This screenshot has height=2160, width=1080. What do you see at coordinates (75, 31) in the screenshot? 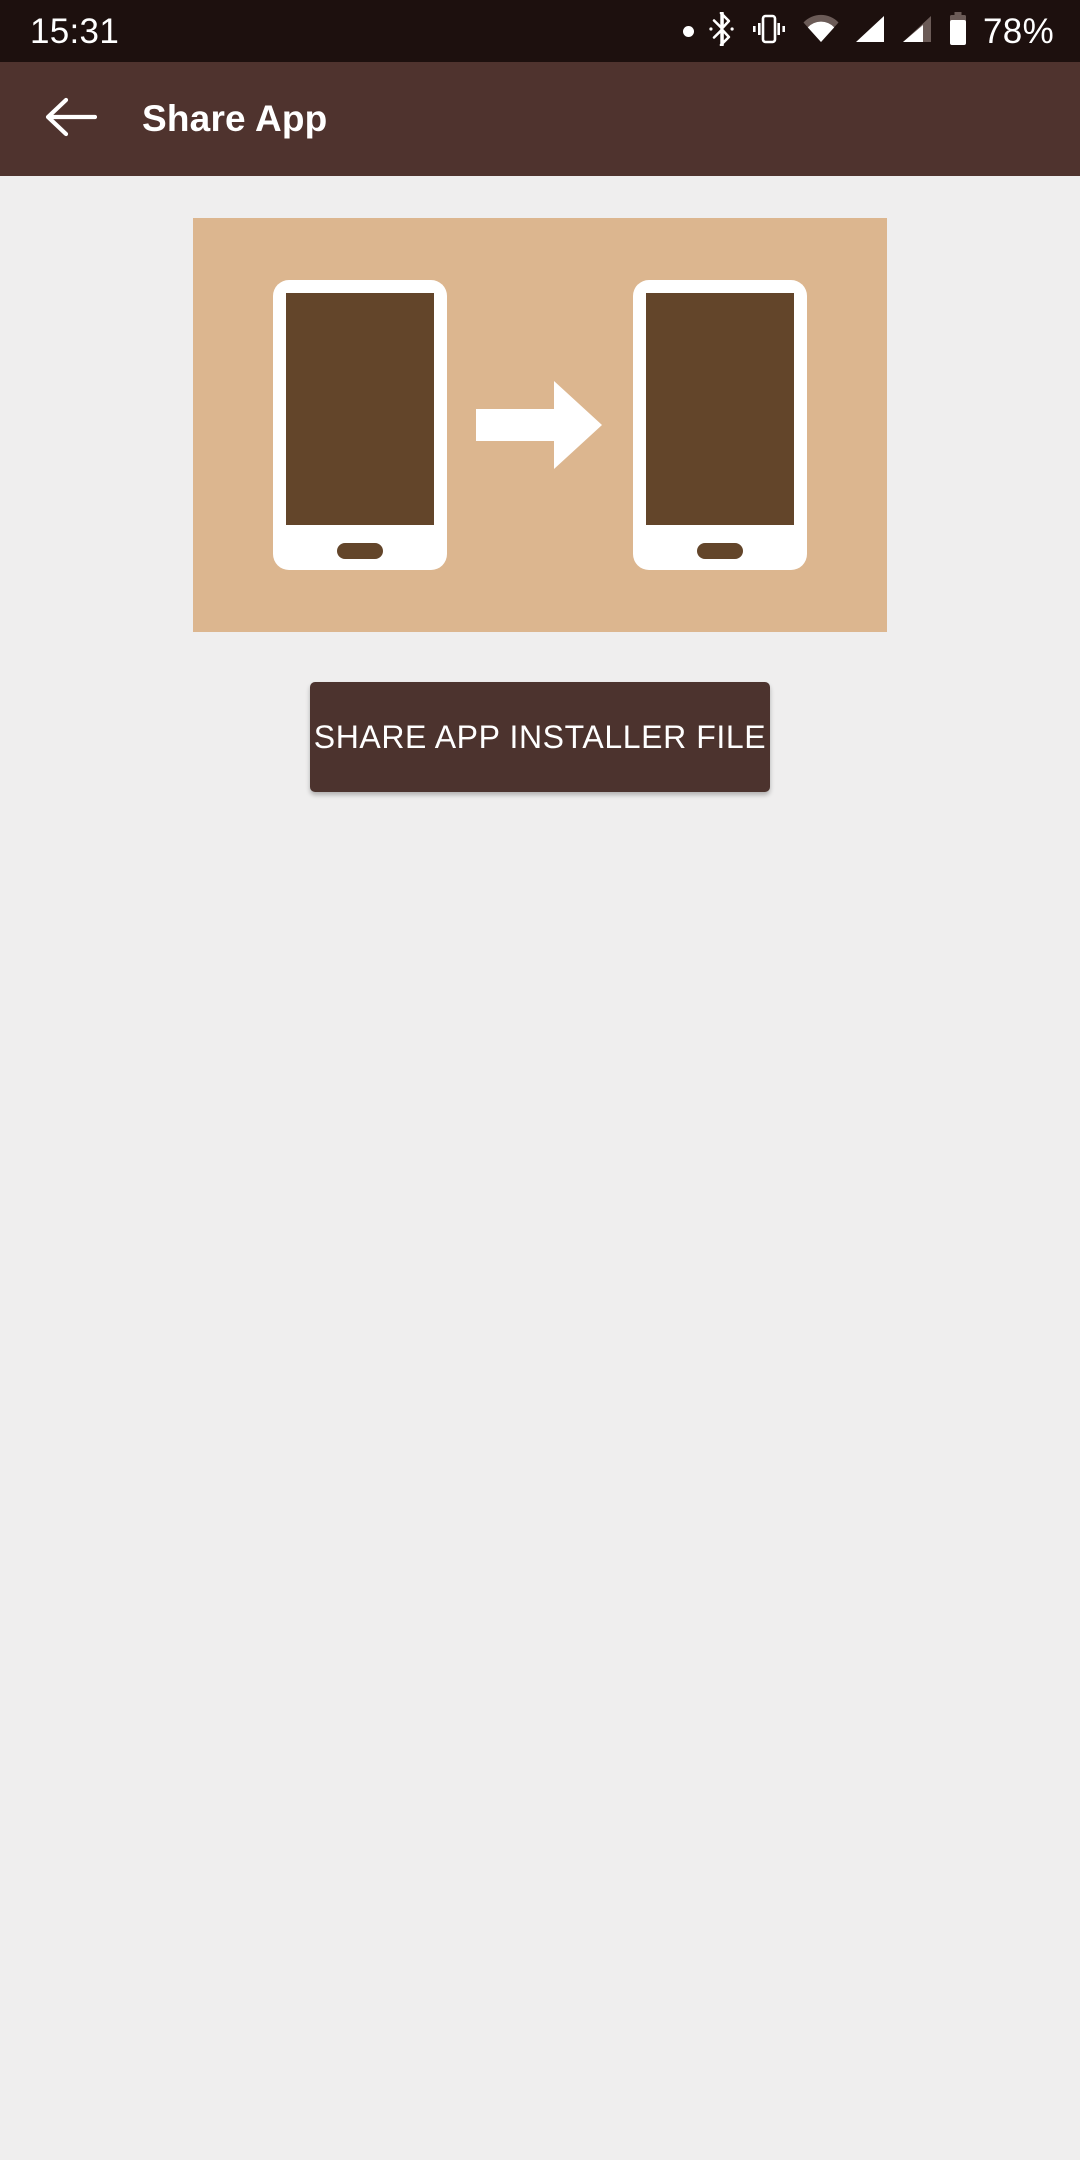
I see `status-clock: 15:31` at bounding box center [75, 31].